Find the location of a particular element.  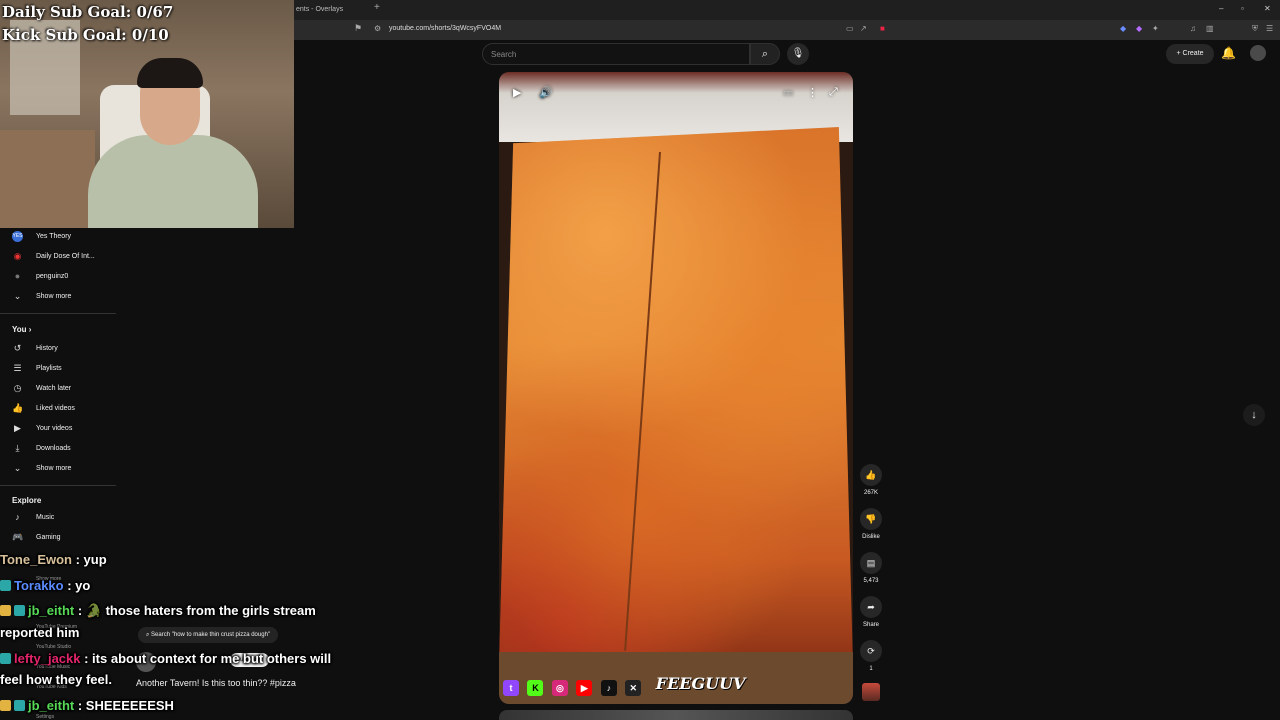

webcam-streamer-body is located at coordinates (173, 181).